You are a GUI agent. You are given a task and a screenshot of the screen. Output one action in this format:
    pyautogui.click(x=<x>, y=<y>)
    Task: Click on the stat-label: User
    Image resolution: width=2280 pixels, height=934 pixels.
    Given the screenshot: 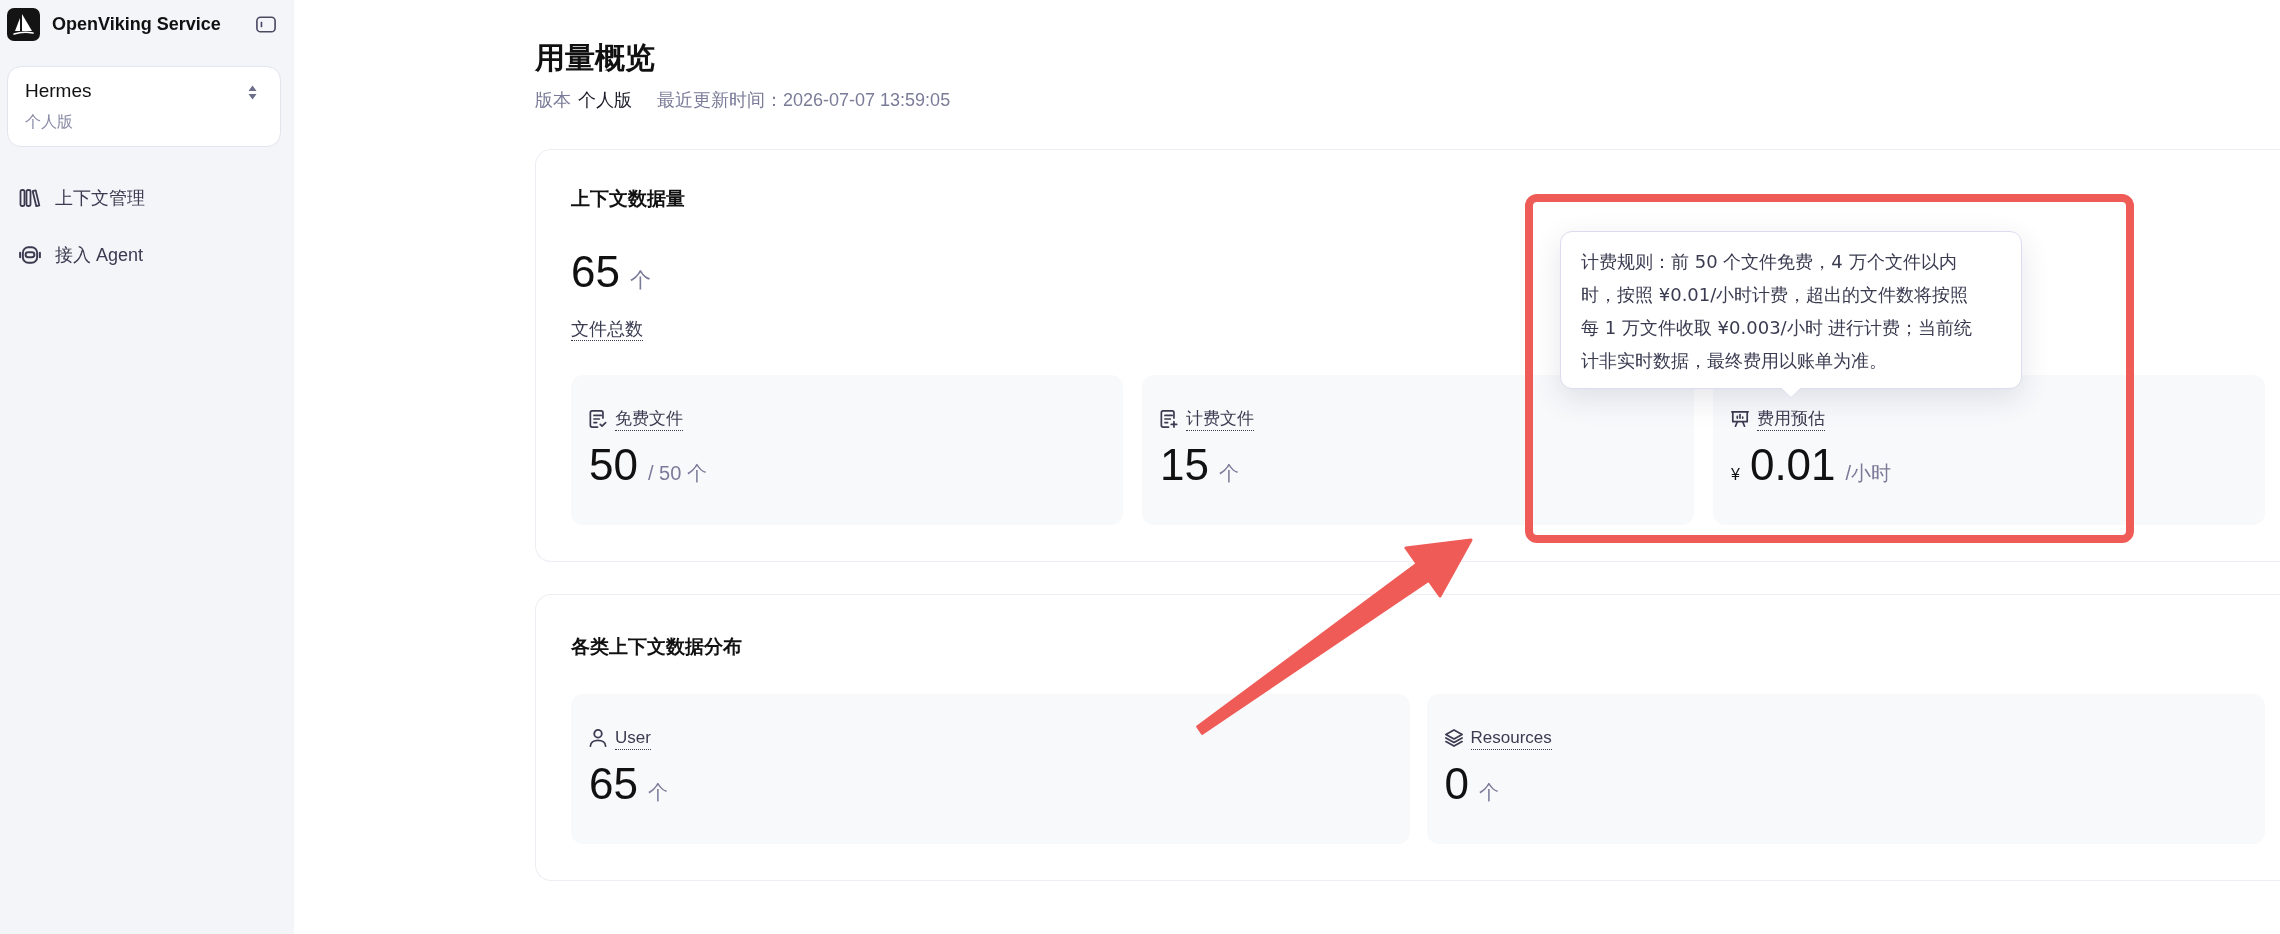 What is the action you would take?
    pyautogui.click(x=633, y=738)
    